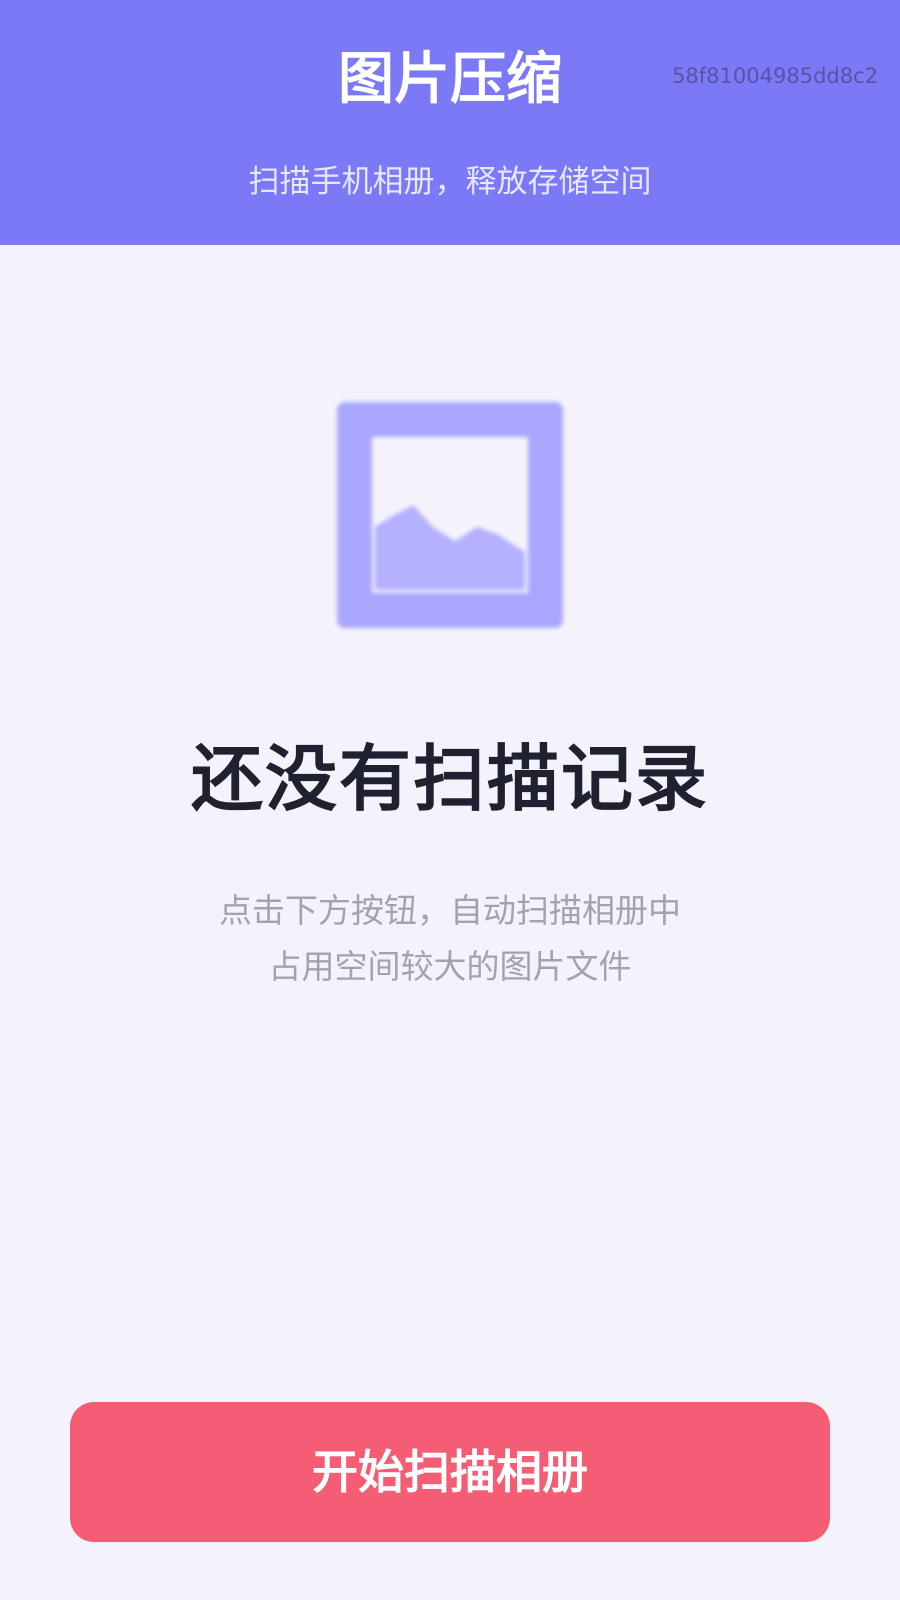 The height and width of the screenshot is (1600, 900). I want to click on empty-state-description: 点击下方按钮，自动扫描相册中 占用空间较大的图片文件, so click(450, 939).